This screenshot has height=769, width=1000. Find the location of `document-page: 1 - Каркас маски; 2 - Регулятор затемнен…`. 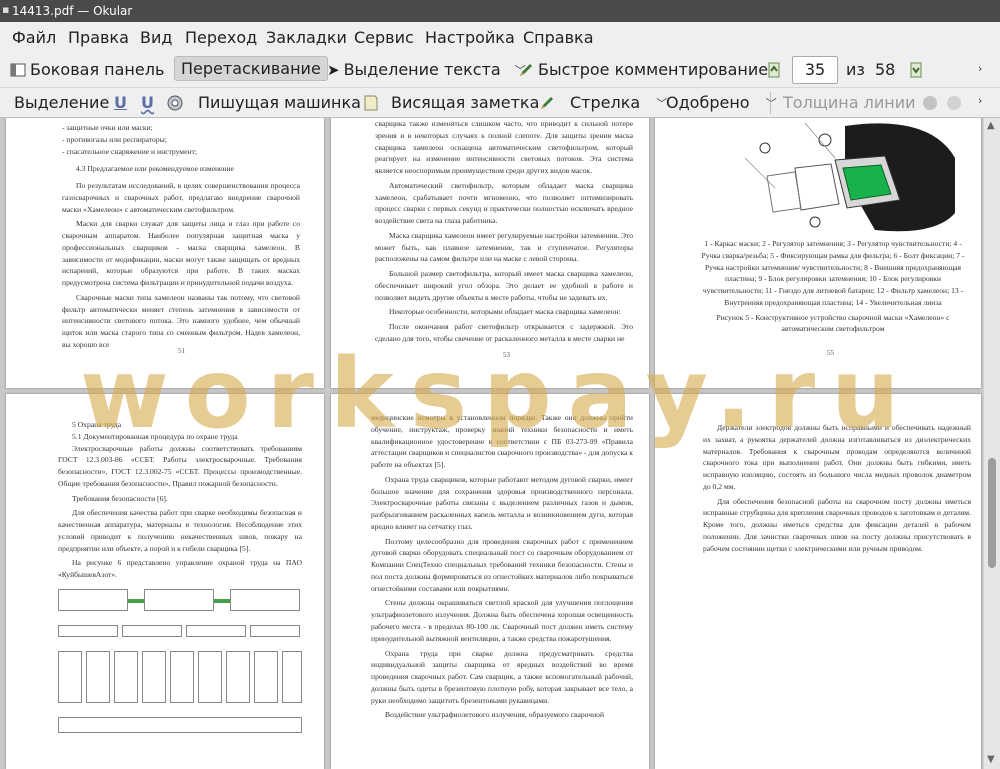

document-page: 1 - Каркас маски; 2 - Регулятор затемнен… is located at coordinates (818, 253).